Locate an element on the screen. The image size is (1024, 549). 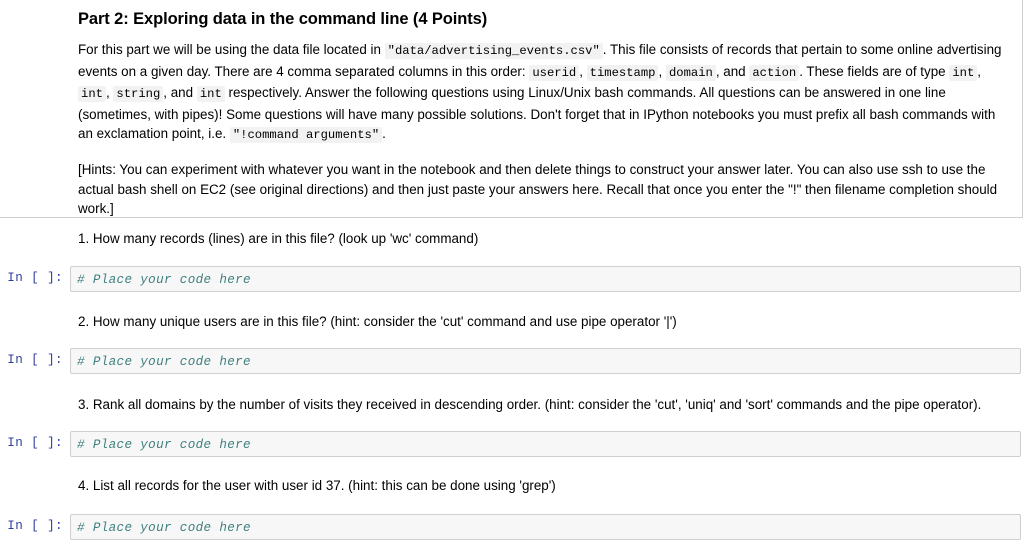
code-cell-2-input: # Place your code here is located at coordinates (545, 361).